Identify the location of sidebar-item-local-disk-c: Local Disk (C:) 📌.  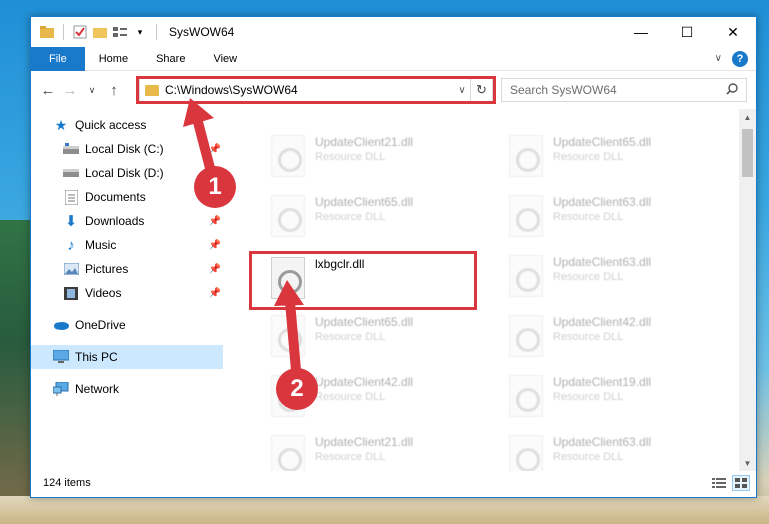
(127, 149).